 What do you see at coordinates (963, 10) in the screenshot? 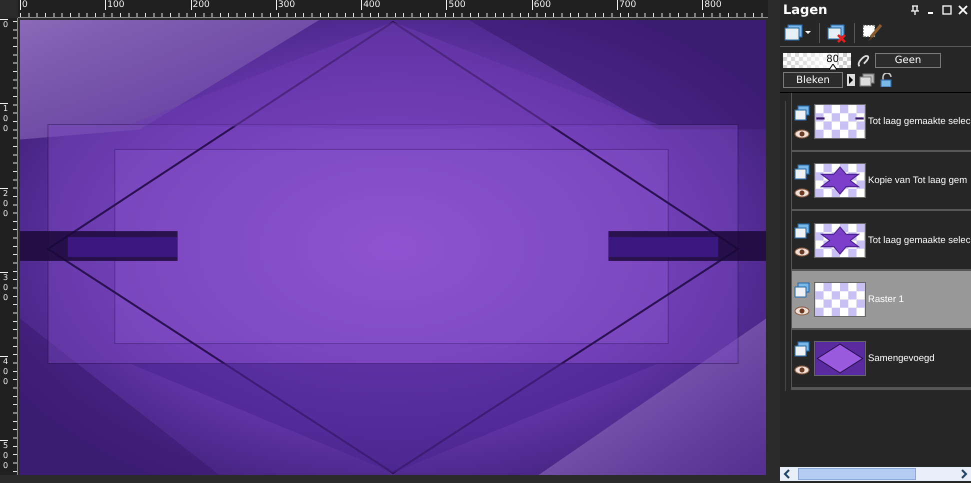
I see `close-icon` at bounding box center [963, 10].